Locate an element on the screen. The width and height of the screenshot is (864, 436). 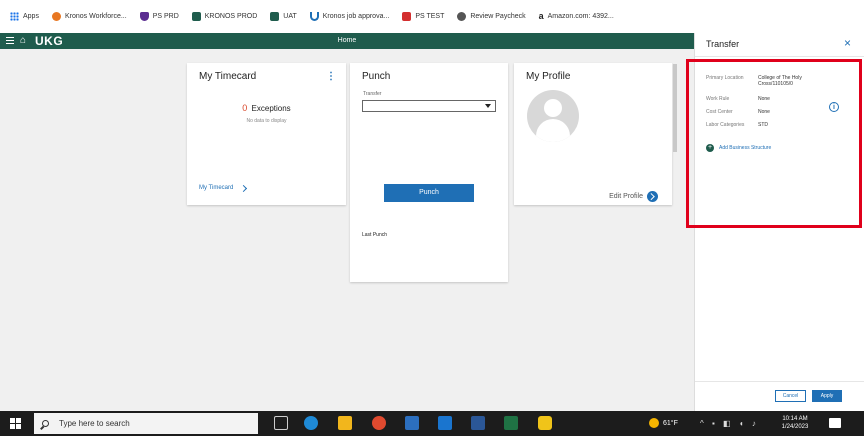
bookmark-label: UAT is located at coordinates (290, 16).